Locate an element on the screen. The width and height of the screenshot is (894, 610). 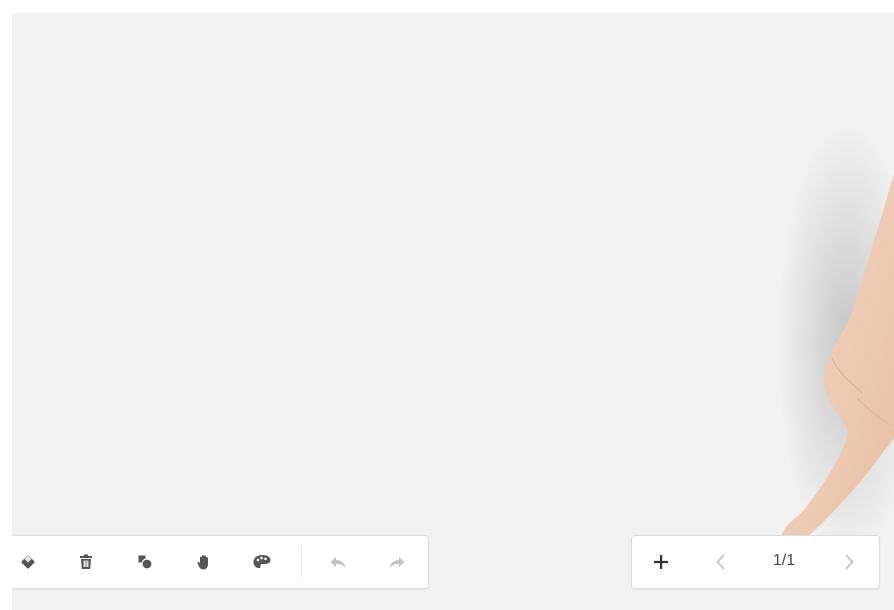
eraser-icon is located at coordinates (28, 562).